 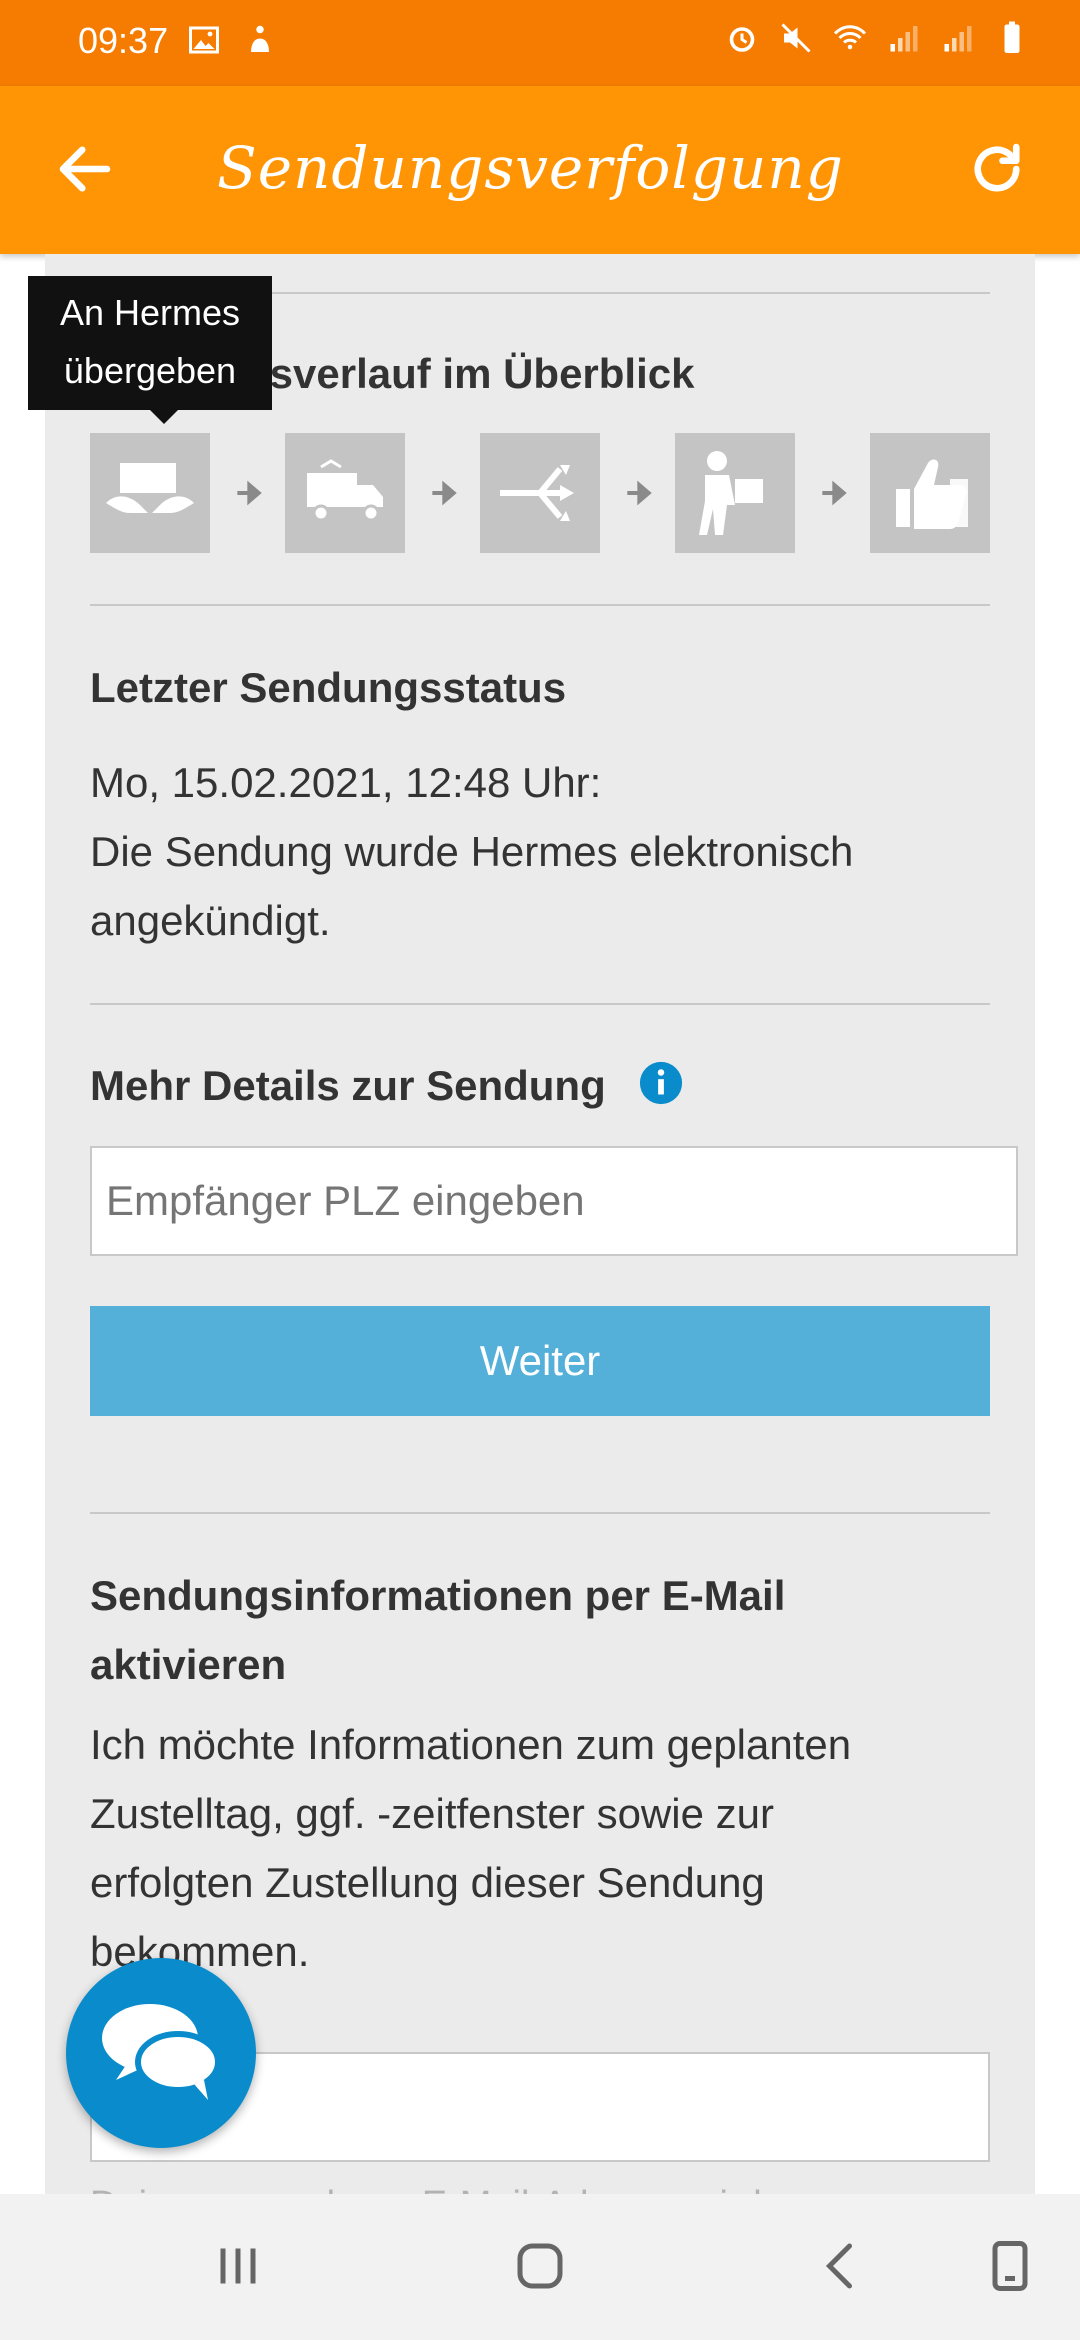 I want to click on email-heading-2: aktivieren, so click(x=188, y=1664).